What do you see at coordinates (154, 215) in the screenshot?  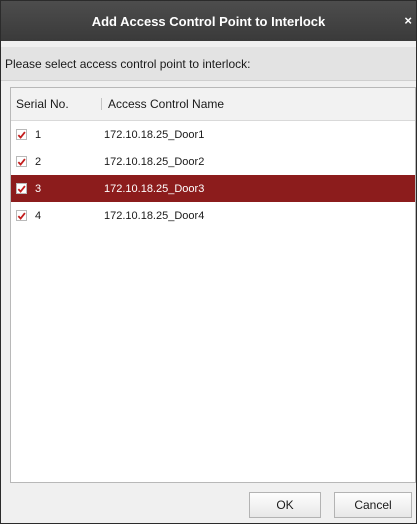 I see `access-control-name: 172.10.18.25_Door4` at bounding box center [154, 215].